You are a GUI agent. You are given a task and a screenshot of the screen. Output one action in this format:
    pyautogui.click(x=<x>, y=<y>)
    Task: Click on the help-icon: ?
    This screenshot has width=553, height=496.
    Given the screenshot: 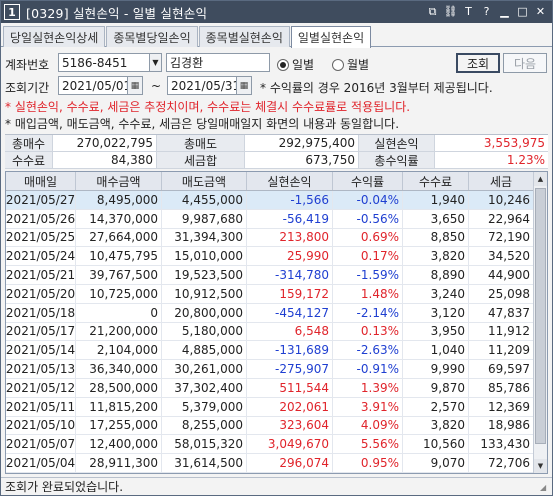 What is the action you would take?
    pyautogui.click(x=486, y=11)
    